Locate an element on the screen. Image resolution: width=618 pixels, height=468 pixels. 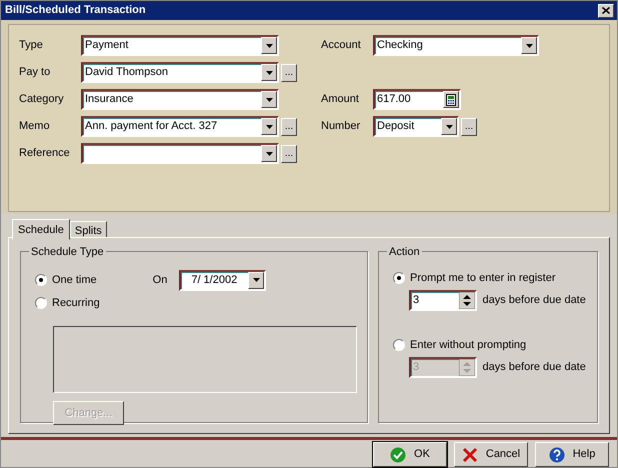
field-label: Amount is located at coordinates (340, 100).